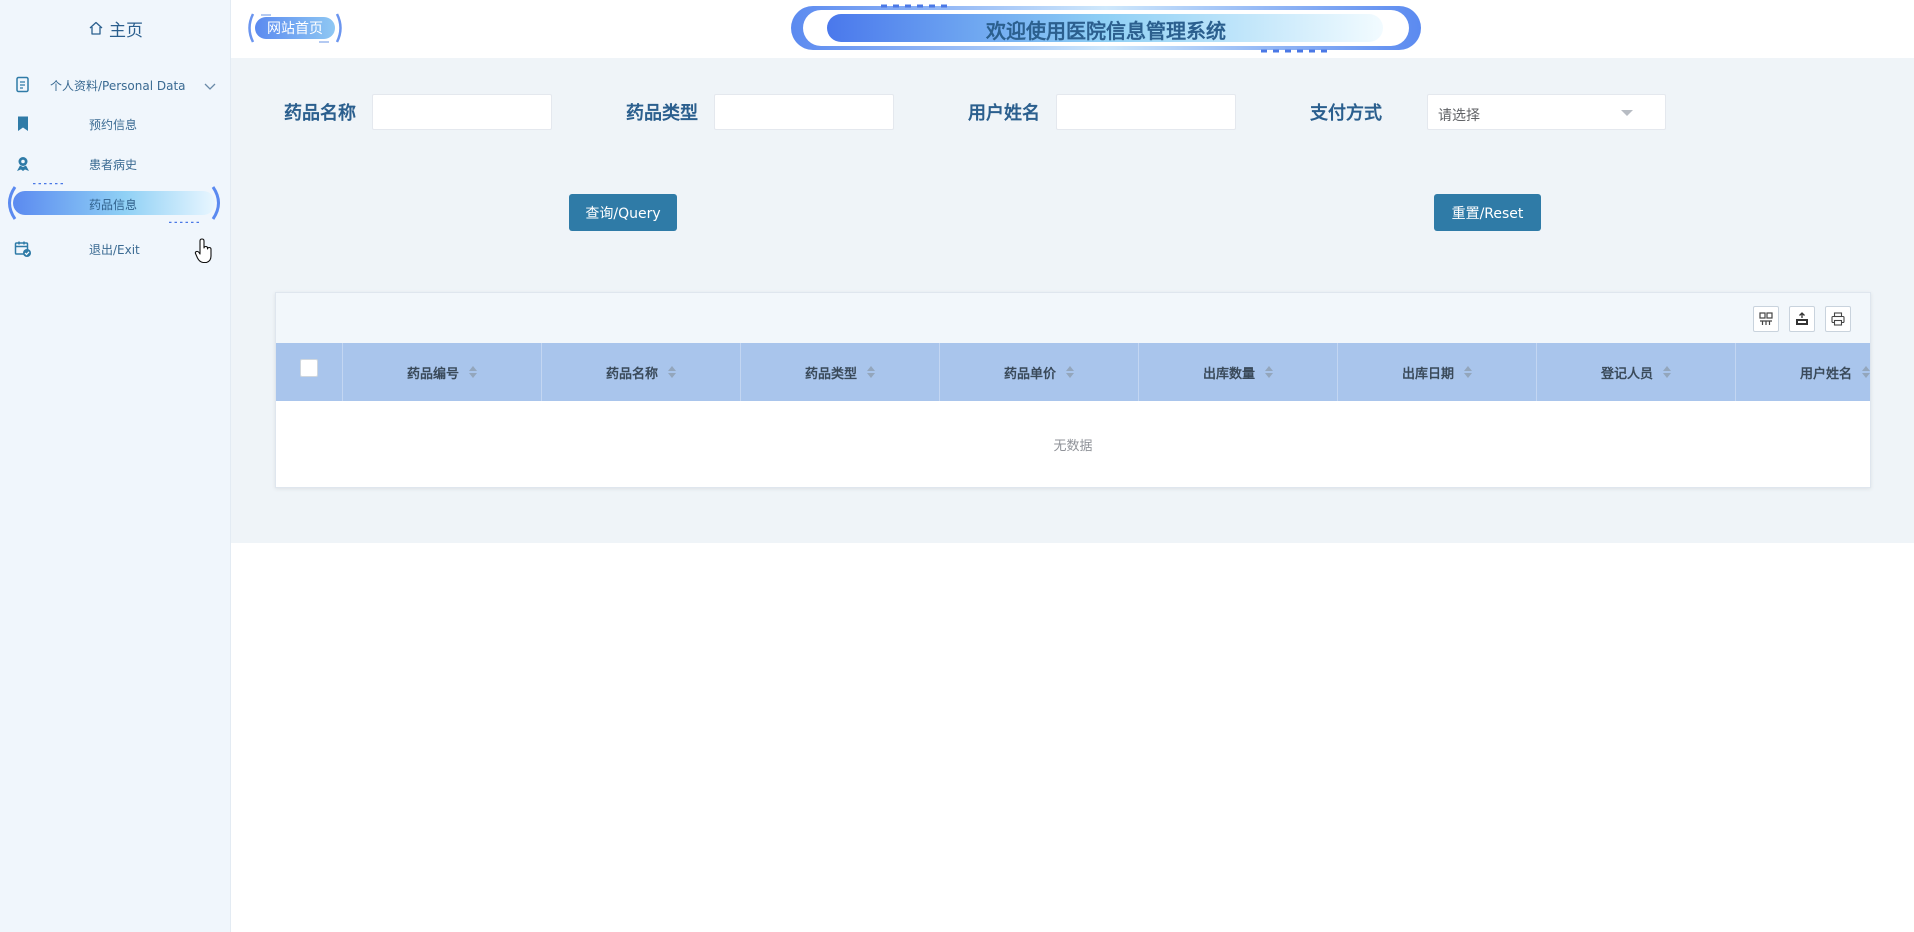  I want to click on column-header-label: 药品编号, so click(432, 374).